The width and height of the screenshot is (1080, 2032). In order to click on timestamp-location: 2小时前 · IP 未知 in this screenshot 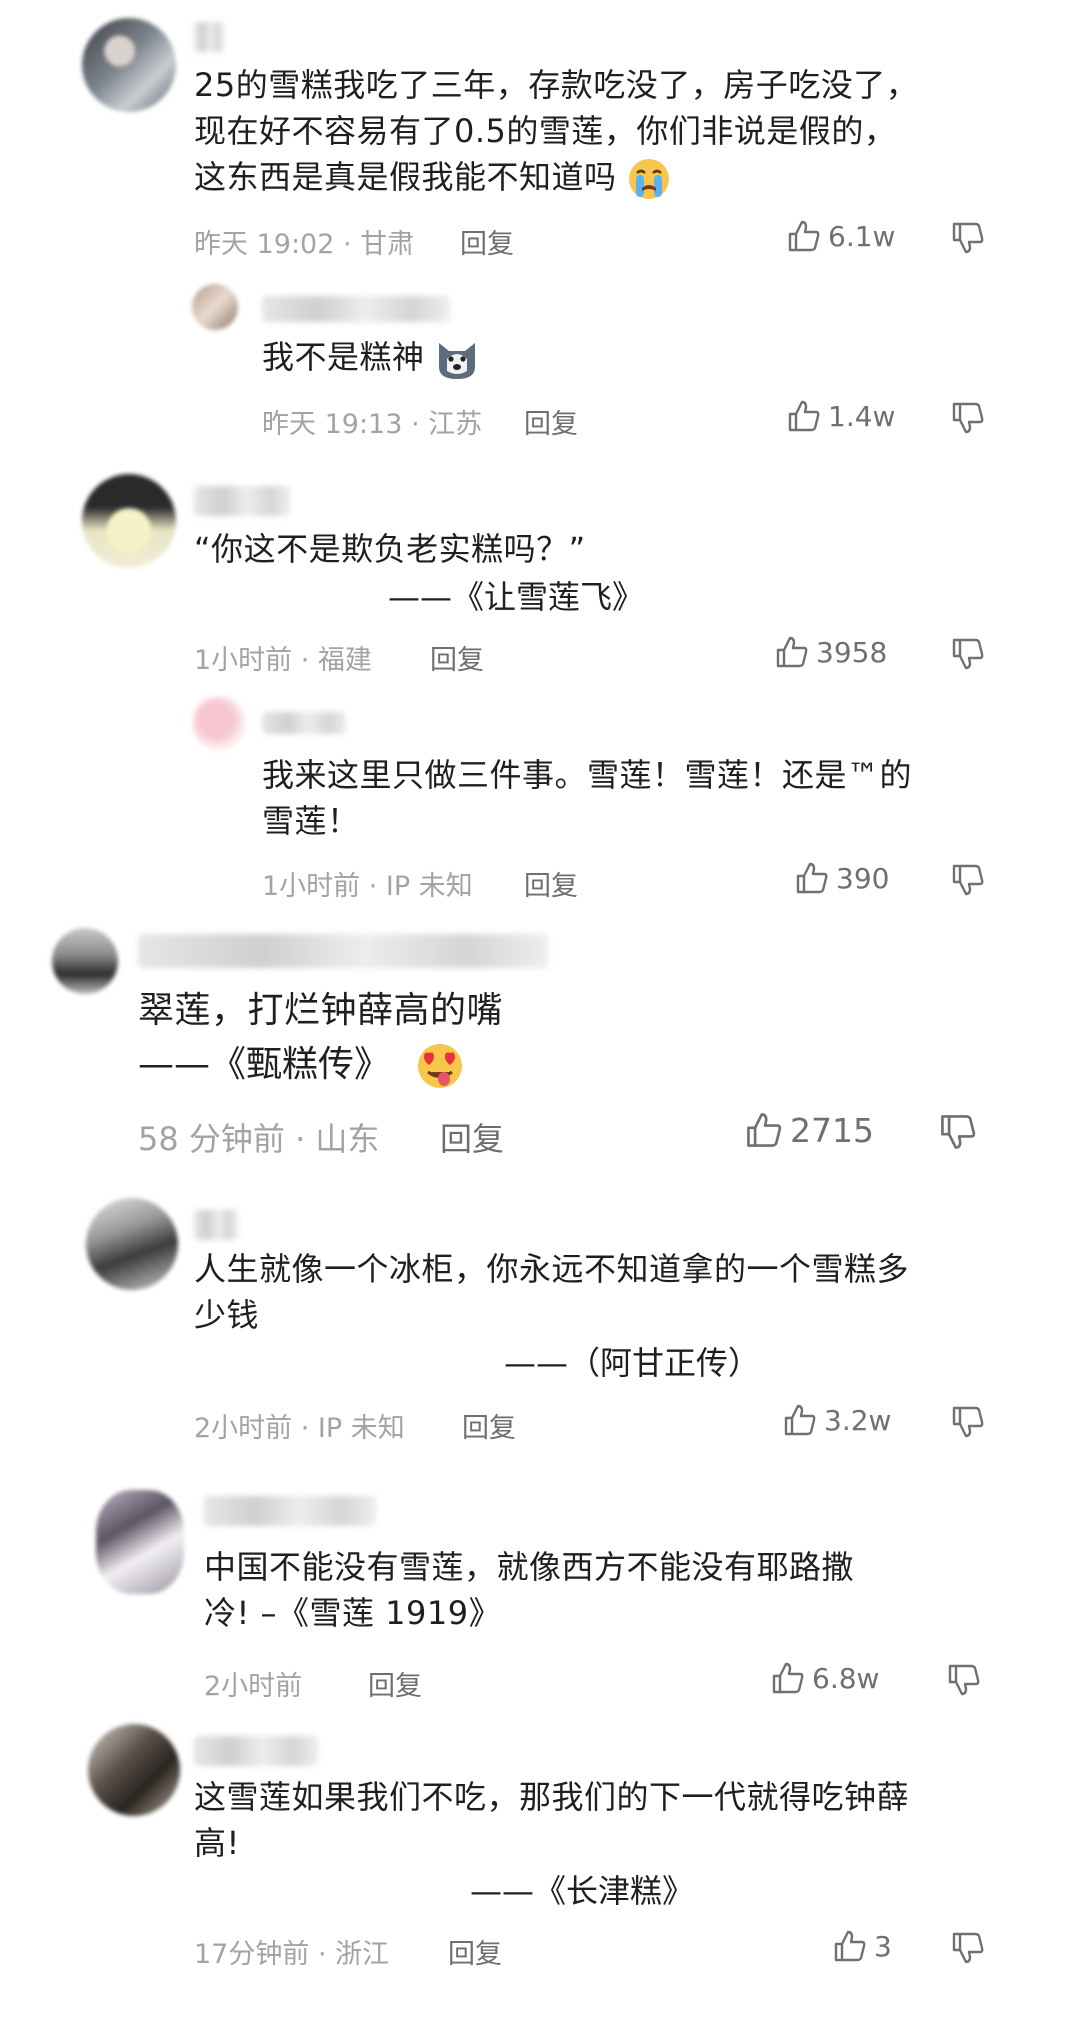, I will do `click(299, 1428)`.